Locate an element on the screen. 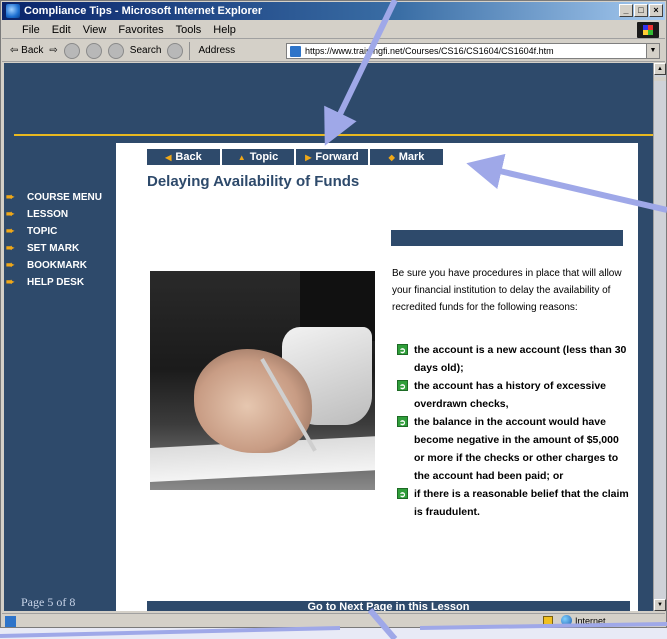  sidebar-item-label: LESSON is located at coordinates (48, 214).